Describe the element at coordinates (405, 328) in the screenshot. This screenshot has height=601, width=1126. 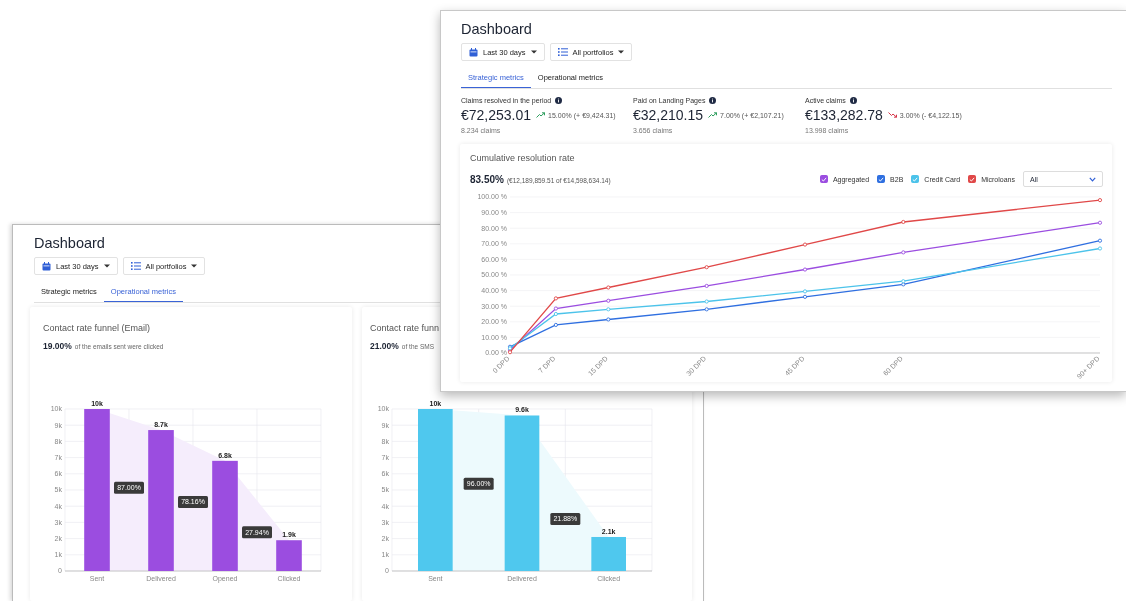
I see `chart-title: Contact rate funn` at that location.